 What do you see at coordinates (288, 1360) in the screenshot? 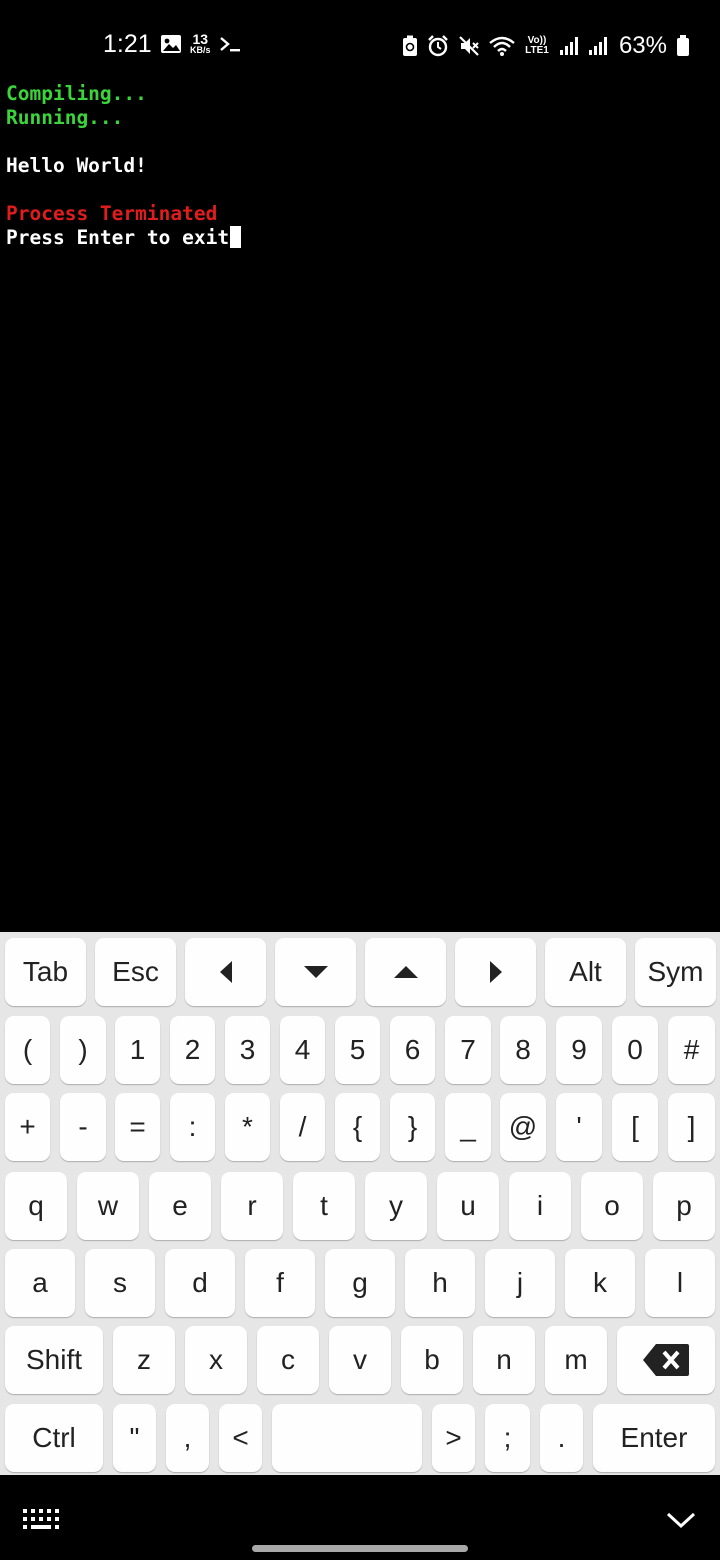
I see `key-c: c` at bounding box center [288, 1360].